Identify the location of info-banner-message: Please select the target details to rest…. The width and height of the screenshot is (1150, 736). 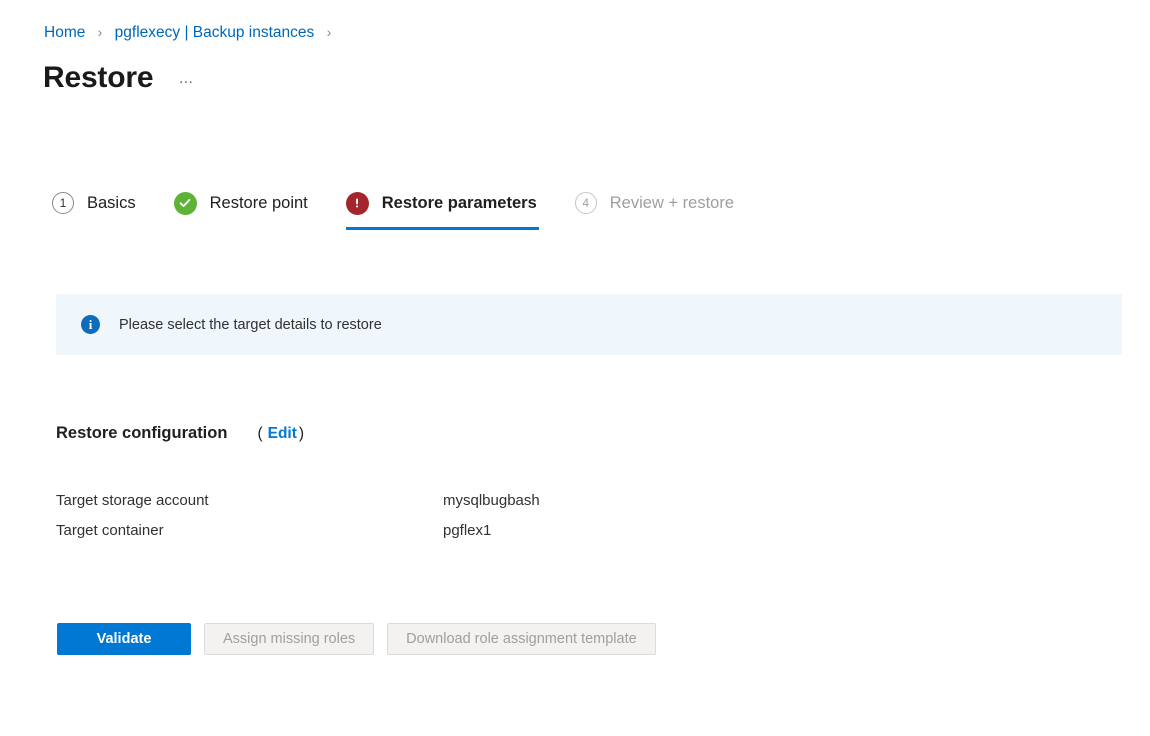
(250, 324).